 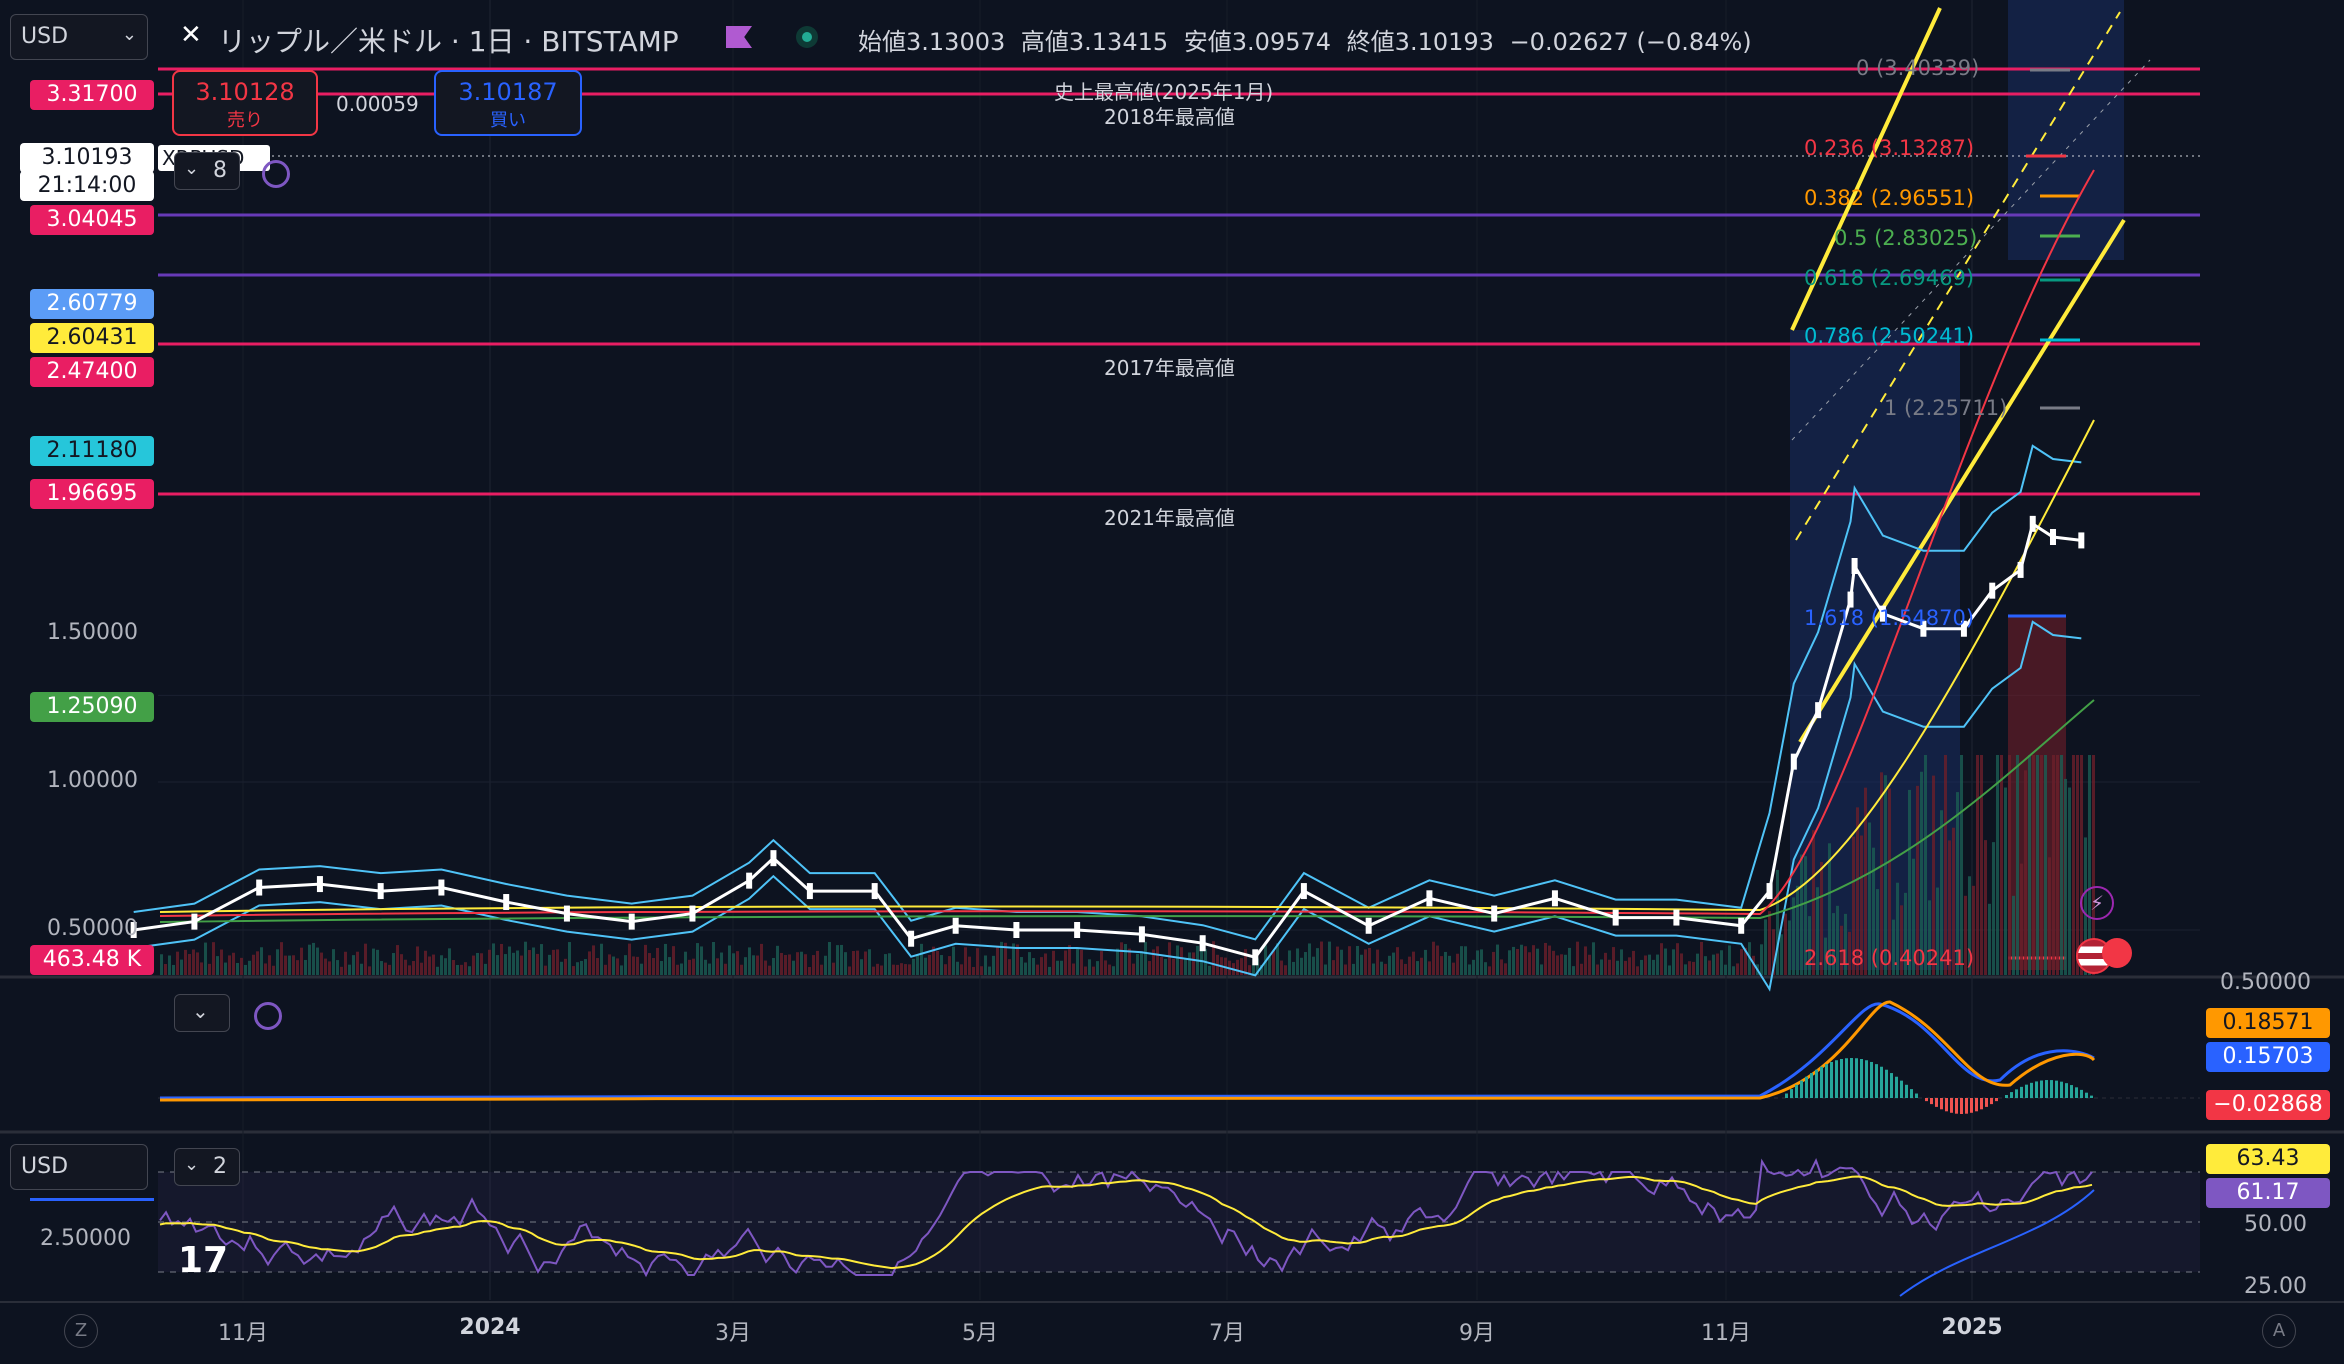 I want to click on indicators-collapse-button: ⌄ 8, so click(x=207, y=171).